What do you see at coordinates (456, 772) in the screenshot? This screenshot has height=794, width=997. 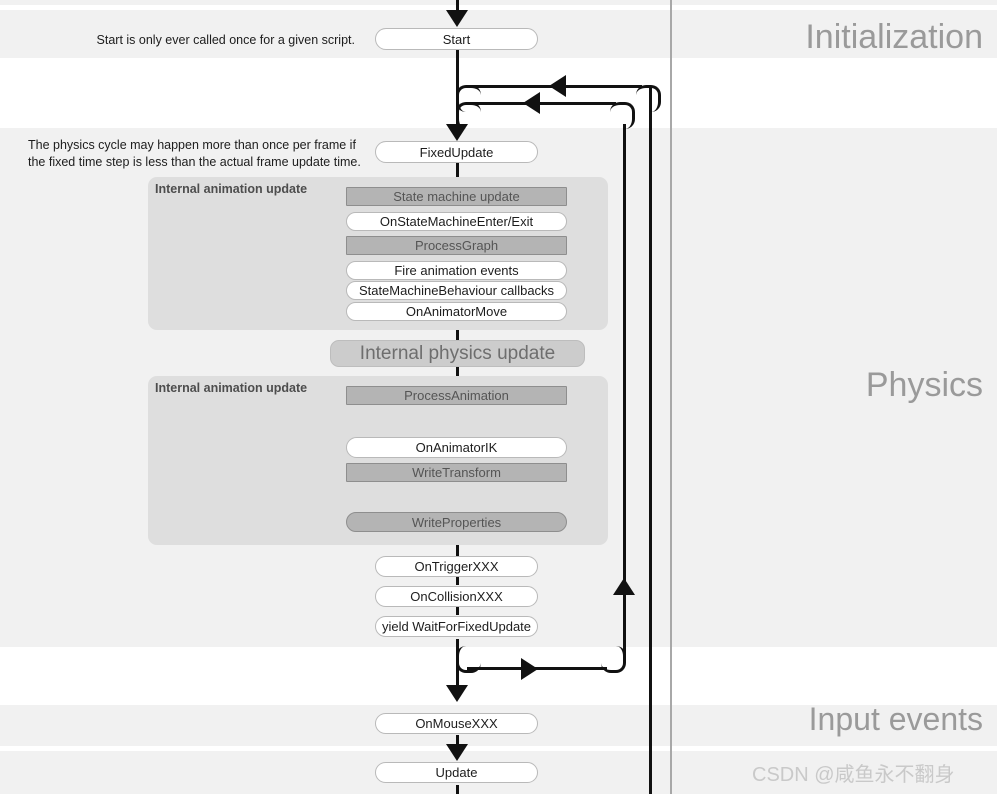 I see `node-update: Update` at bounding box center [456, 772].